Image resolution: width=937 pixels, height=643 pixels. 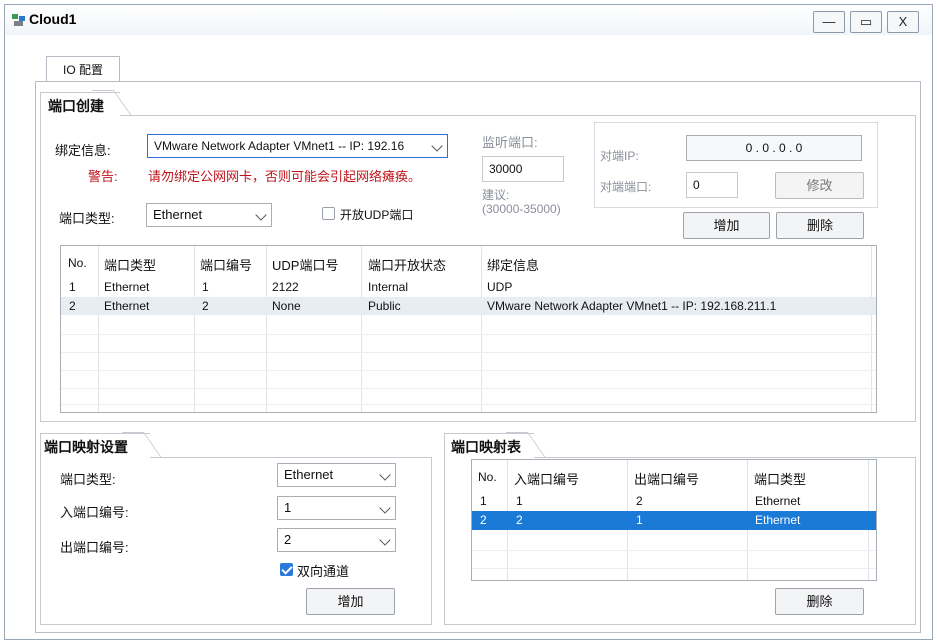 I want to click on warning-label: 警告:, so click(x=103, y=176).